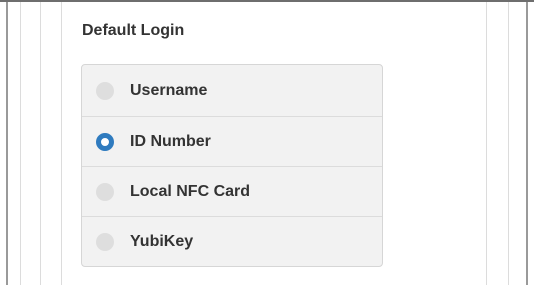 The width and height of the screenshot is (534, 285). I want to click on radio-label: YubiKey, so click(162, 241).